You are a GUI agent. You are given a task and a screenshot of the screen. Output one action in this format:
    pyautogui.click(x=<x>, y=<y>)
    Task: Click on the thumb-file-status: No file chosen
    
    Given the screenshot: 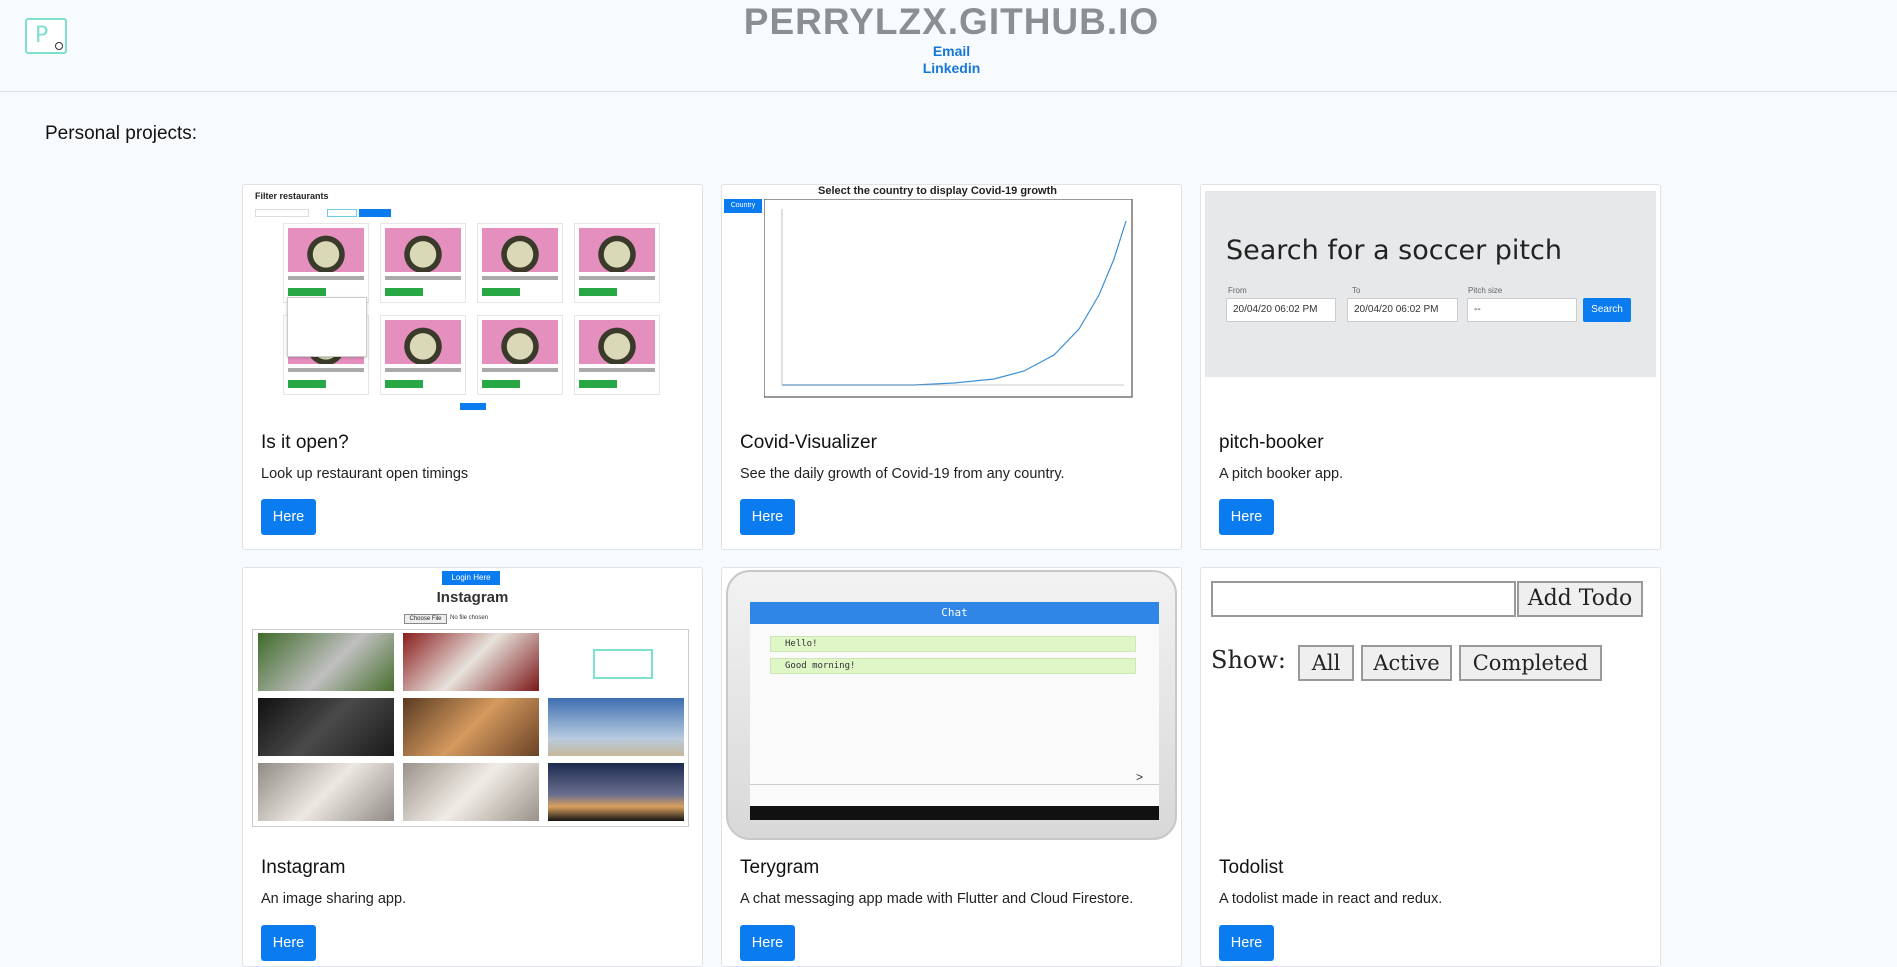 What is the action you would take?
    pyautogui.click(x=469, y=618)
    